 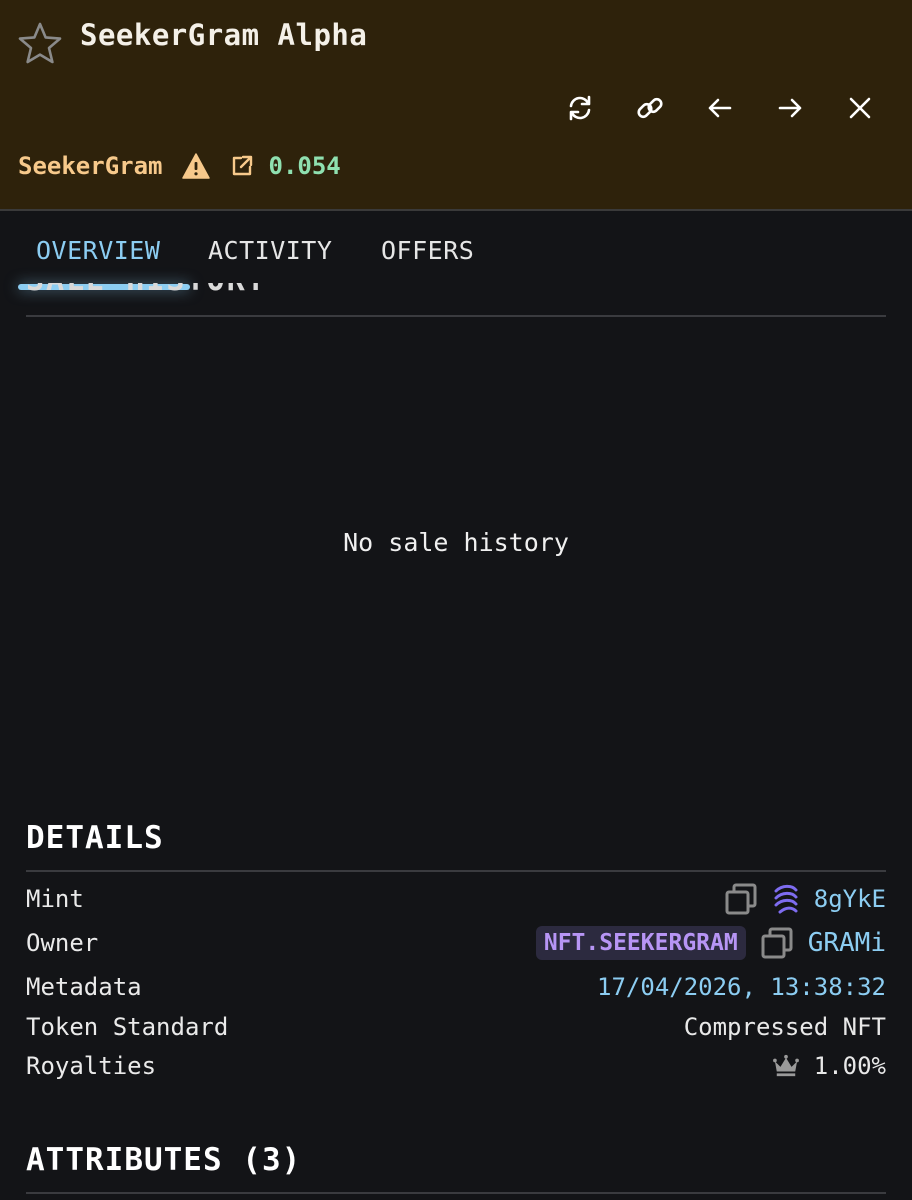 What do you see at coordinates (164, 1160) in the screenshot?
I see `attributes-title: ATTRIBUTES (3)` at bounding box center [164, 1160].